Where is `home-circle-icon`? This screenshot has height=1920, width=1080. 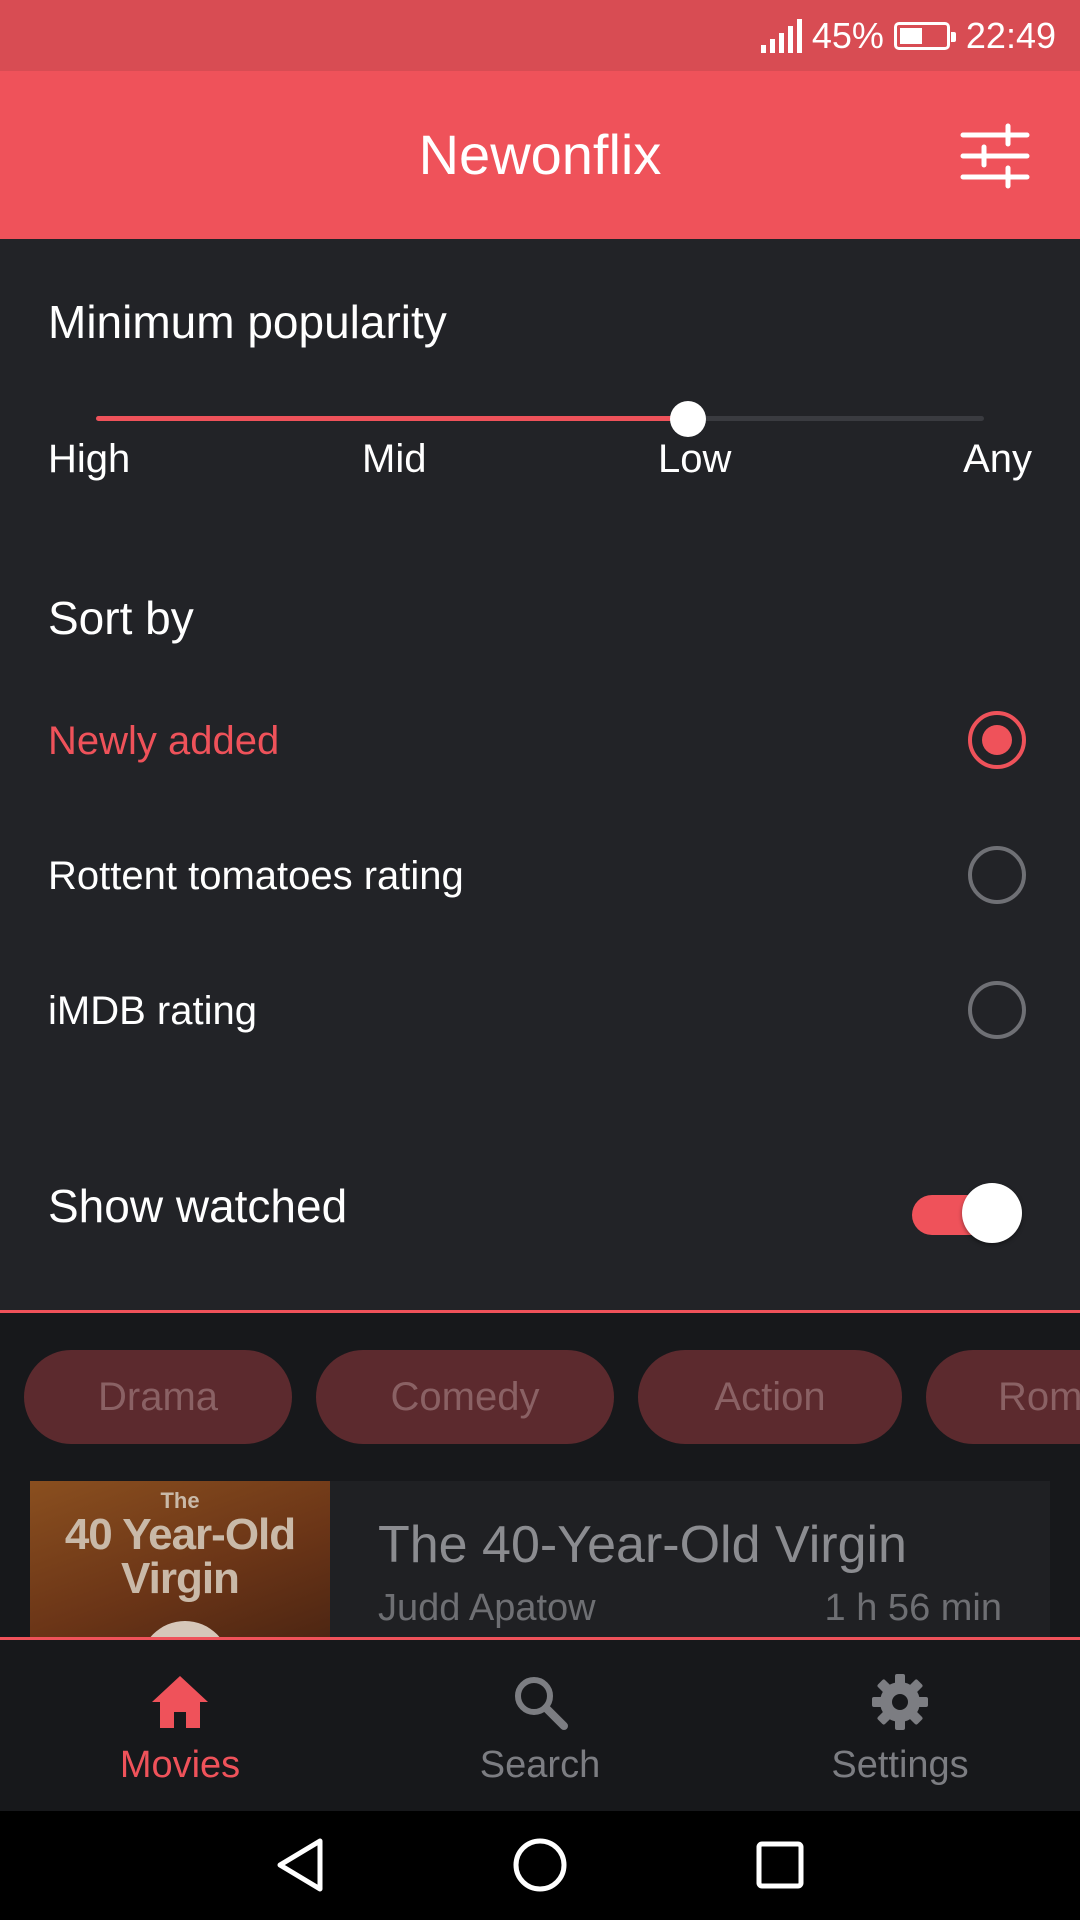 home-circle-icon is located at coordinates (540, 1865).